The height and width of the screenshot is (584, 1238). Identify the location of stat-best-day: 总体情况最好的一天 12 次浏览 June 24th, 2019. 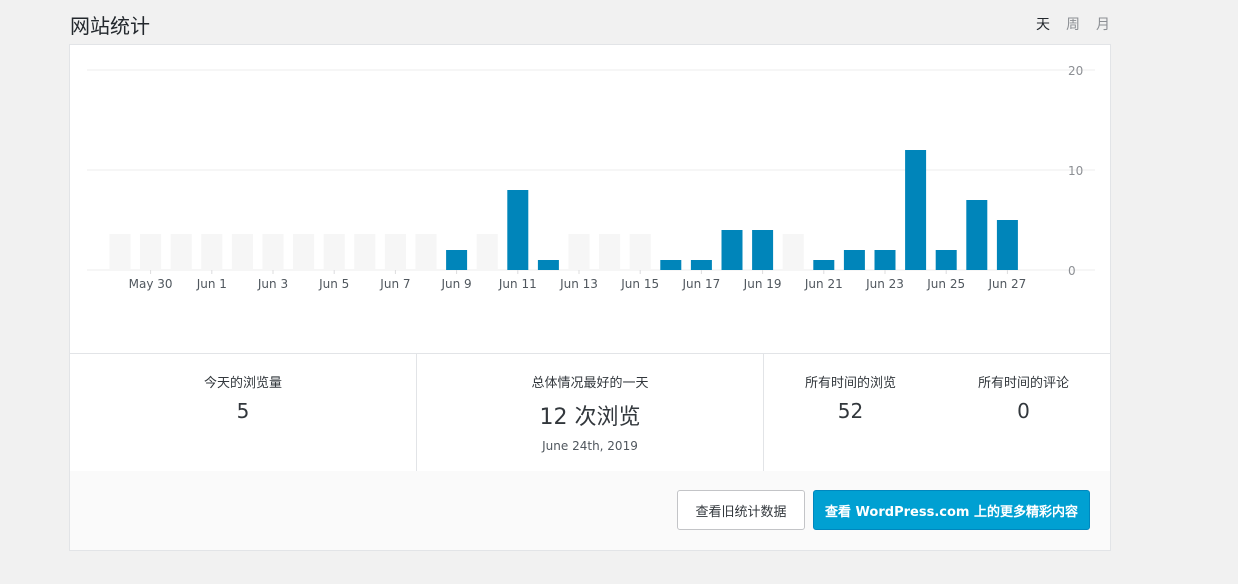
(590, 412).